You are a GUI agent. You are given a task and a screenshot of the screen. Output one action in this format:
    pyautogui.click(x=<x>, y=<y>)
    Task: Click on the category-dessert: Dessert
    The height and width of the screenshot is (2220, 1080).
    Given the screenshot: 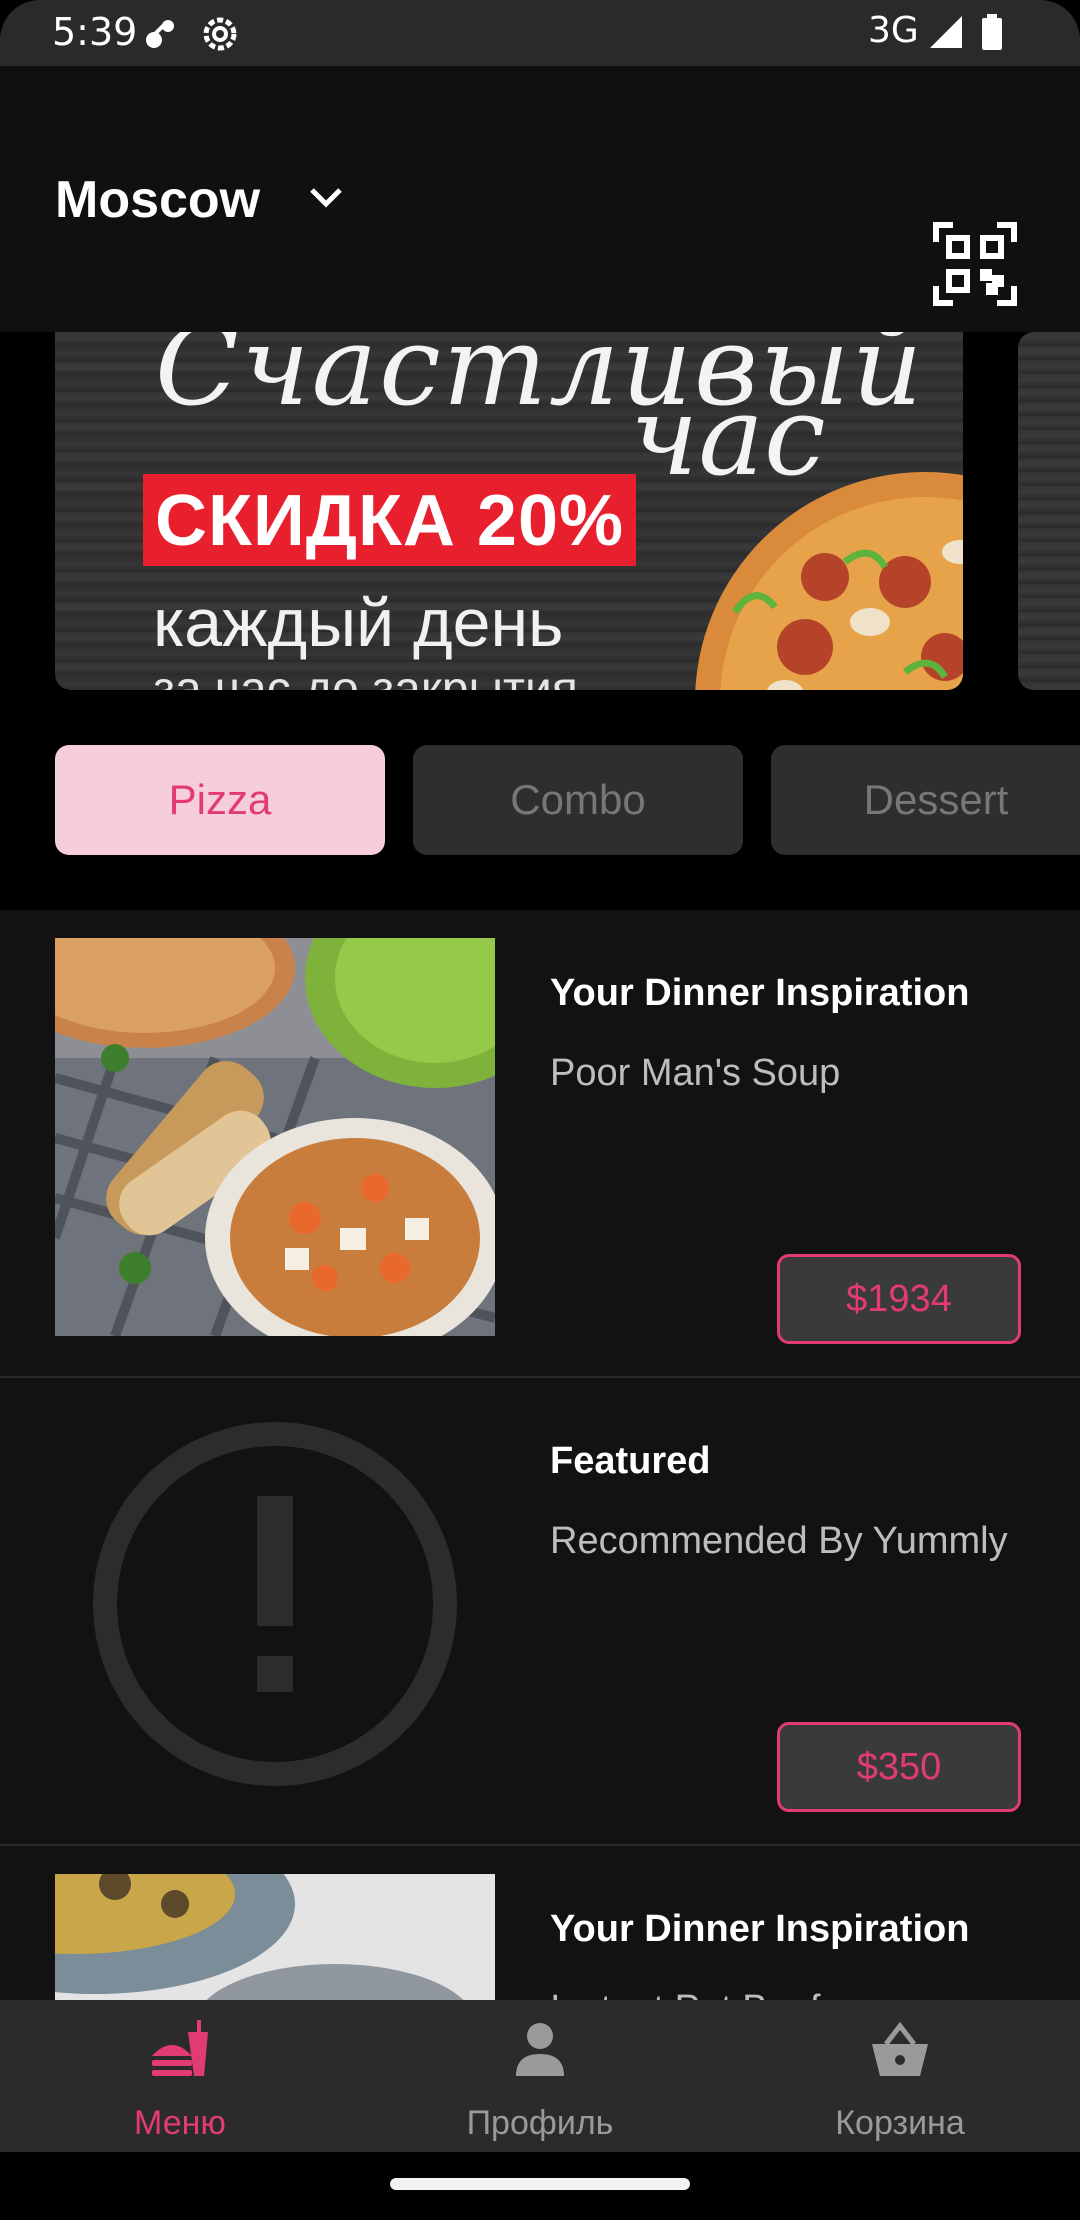 What is the action you would take?
    pyautogui.click(x=925, y=800)
    